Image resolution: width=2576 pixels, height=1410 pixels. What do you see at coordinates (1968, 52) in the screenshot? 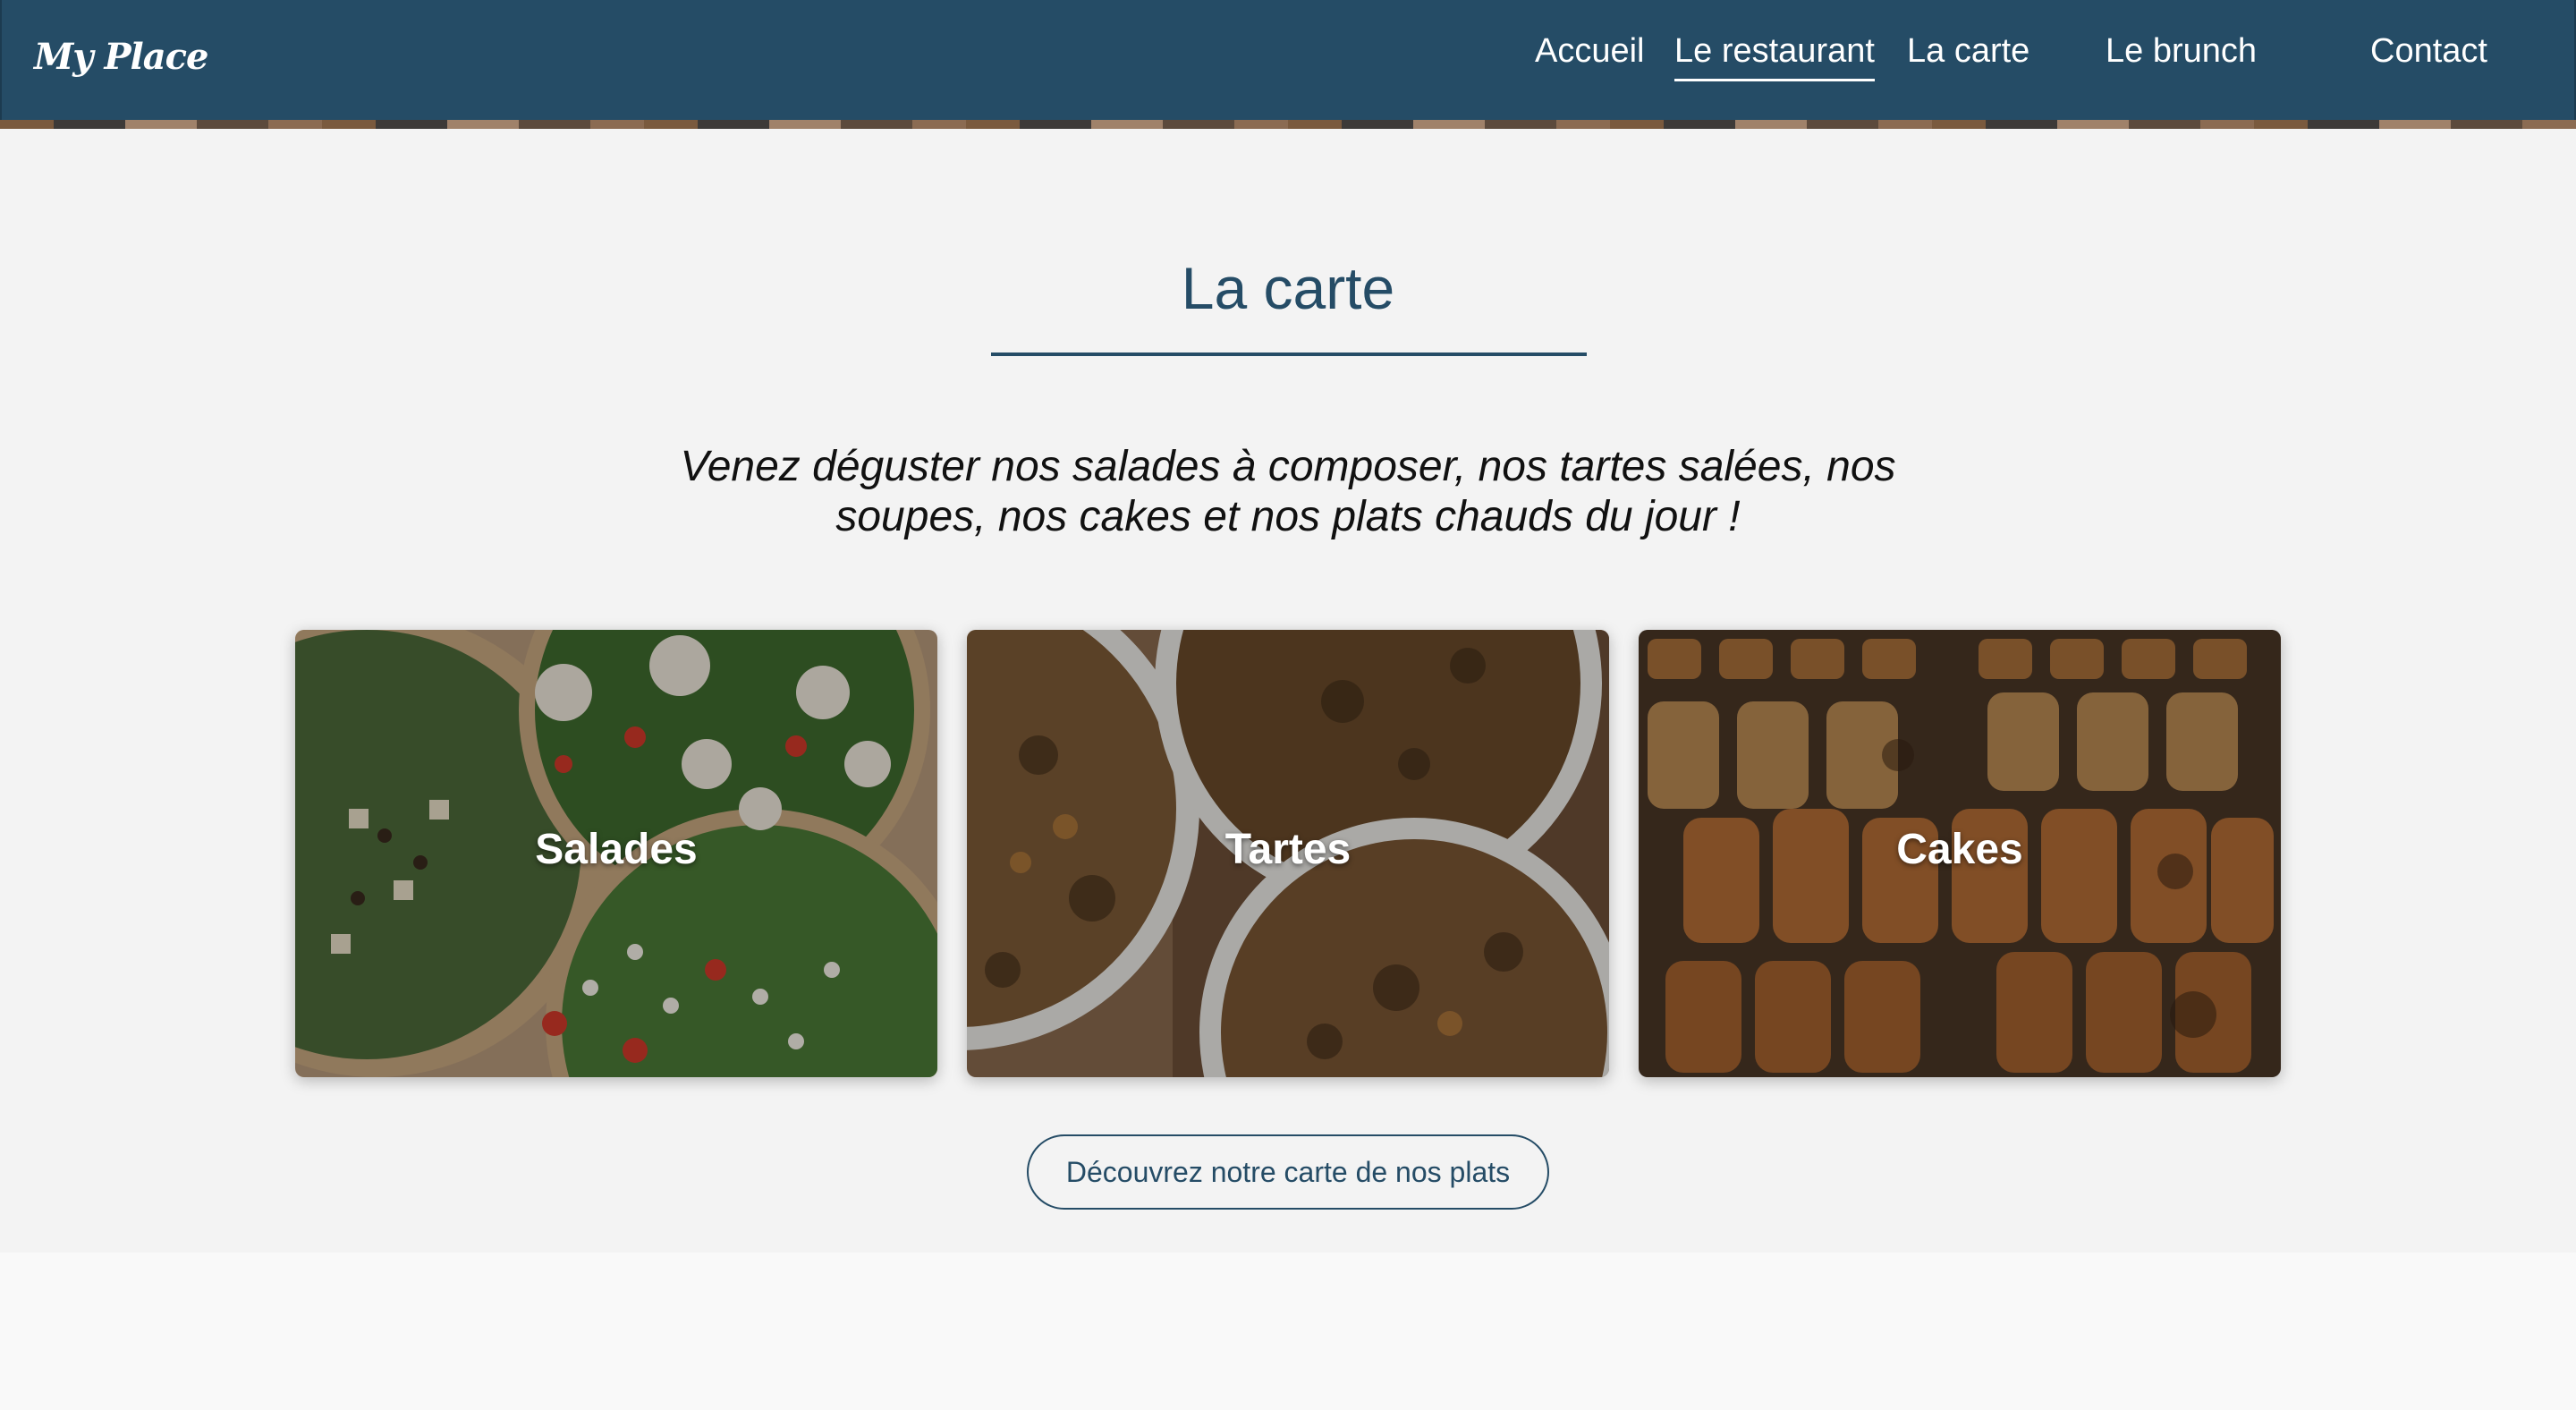
I see `nav-link-la-carte: La carte` at bounding box center [1968, 52].